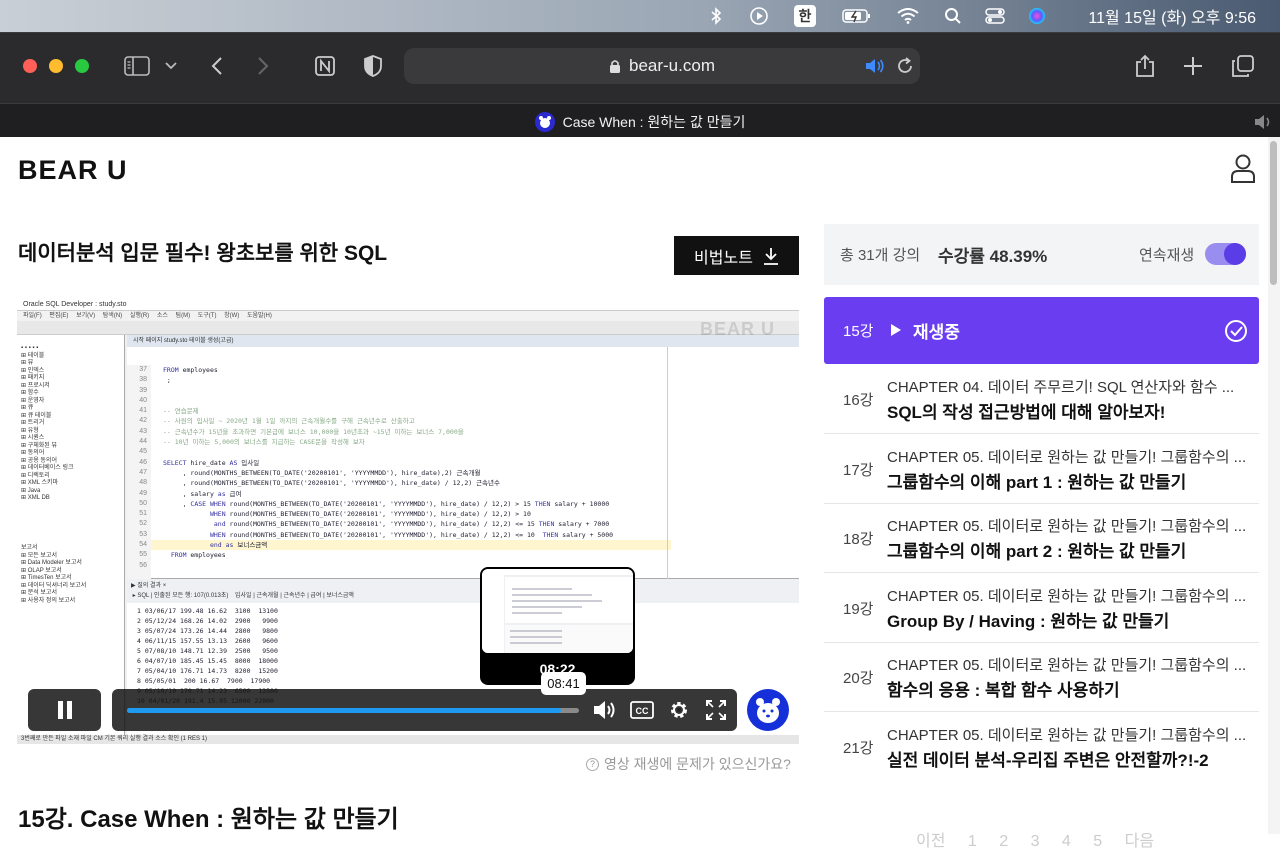 This screenshot has width=1280, height=851. I want to click on seek-preview-thumbnail, so click(557, 611).